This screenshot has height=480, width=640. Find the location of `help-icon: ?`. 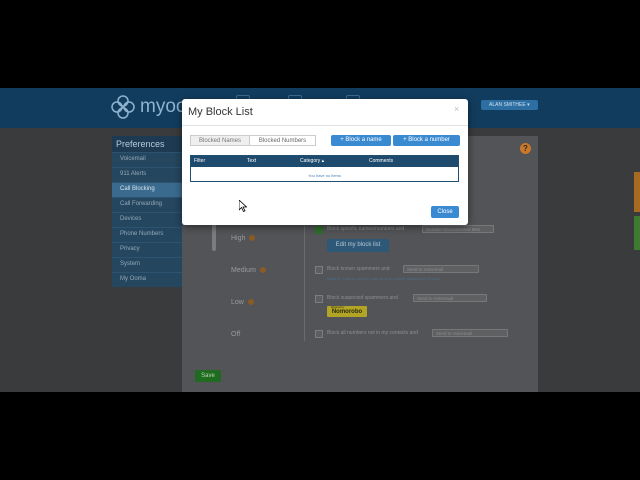

help-icon: ? is located at coordinates (525, 148).